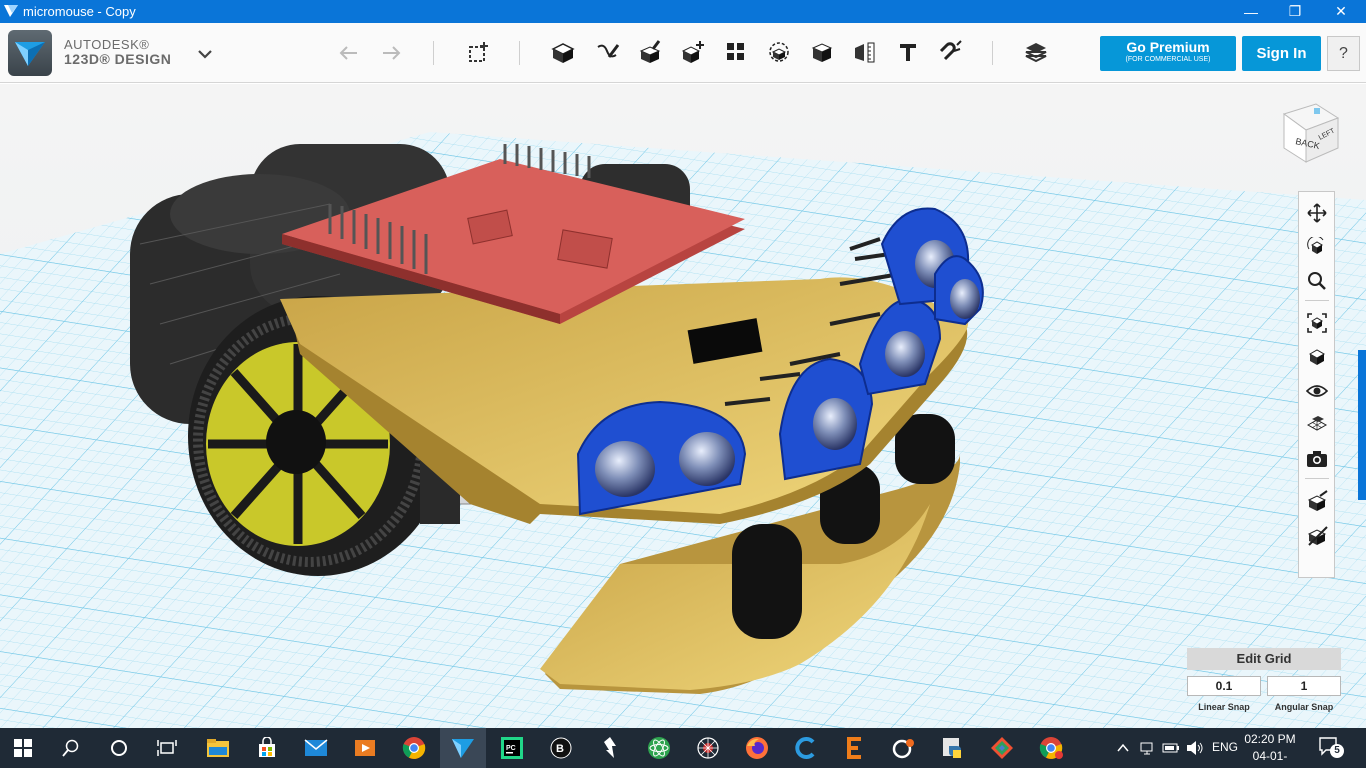 Image resolution: width=1366 pixels, height=768 pixels. Describe the element at coordinates (1341, 11) in the screenshot. I see `close-button: ✕` at that location.